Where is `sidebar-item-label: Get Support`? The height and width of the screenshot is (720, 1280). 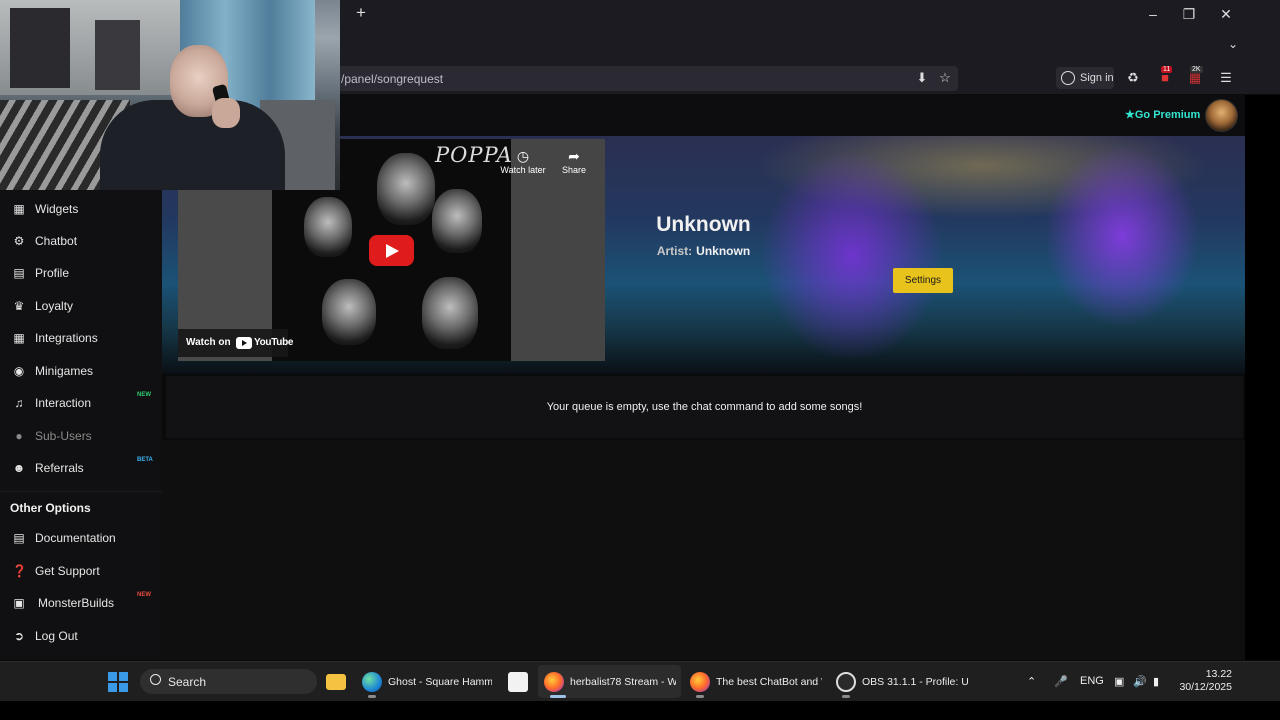 sidebar-item-label: Get Support is located at coordinates (67, 571).